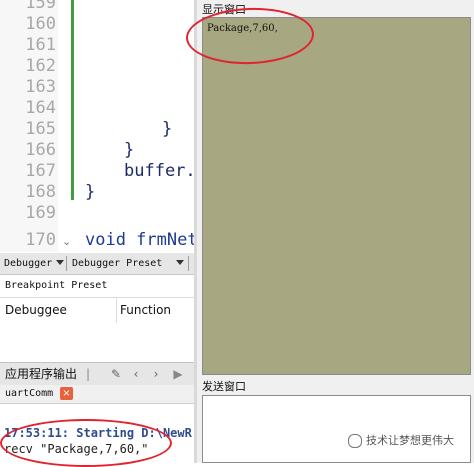  I want to click on line-number: 162, so click(40, 66).